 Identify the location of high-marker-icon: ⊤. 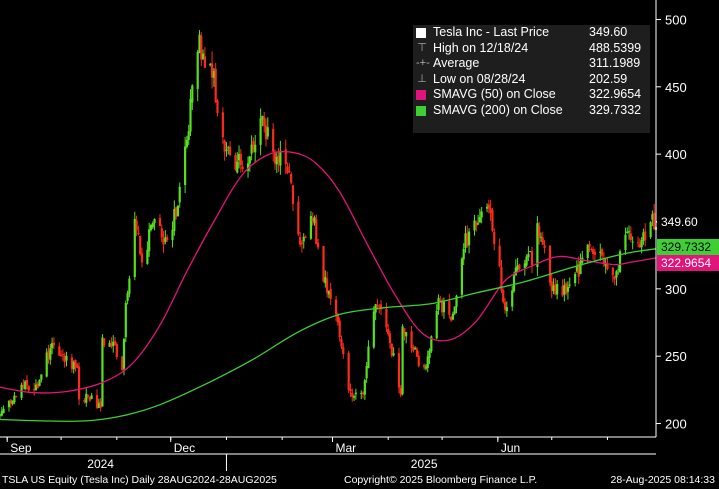
(422, 47).